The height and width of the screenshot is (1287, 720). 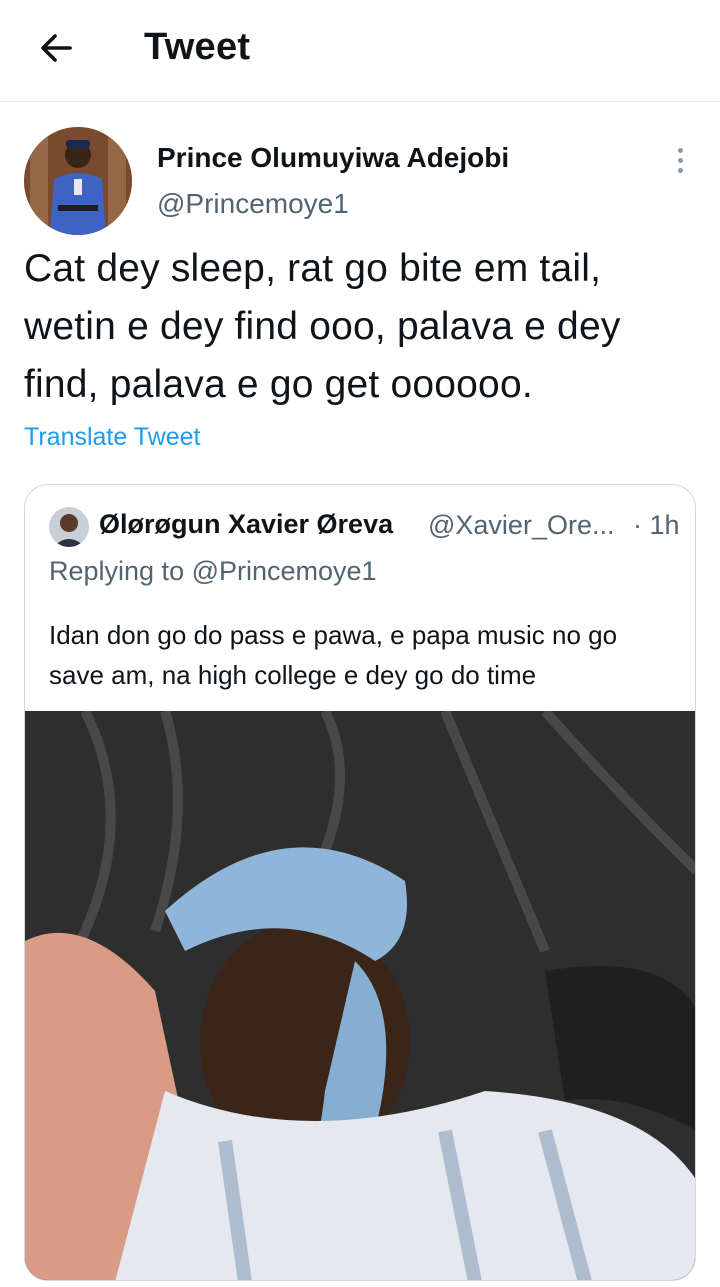 I want to click on page-title: Tweet, so click(x=197, y=47).